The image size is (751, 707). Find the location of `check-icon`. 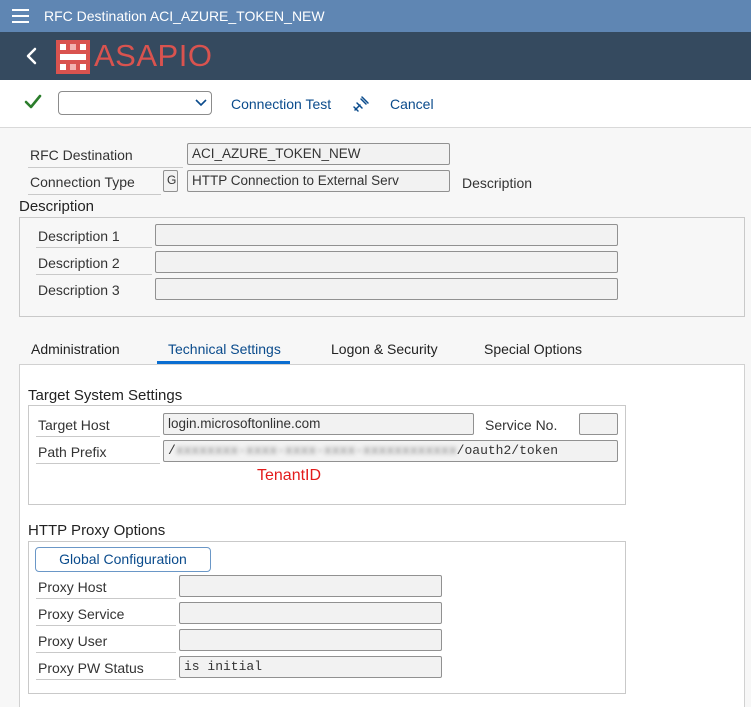

check-icon is located at coordinates (33, 102).